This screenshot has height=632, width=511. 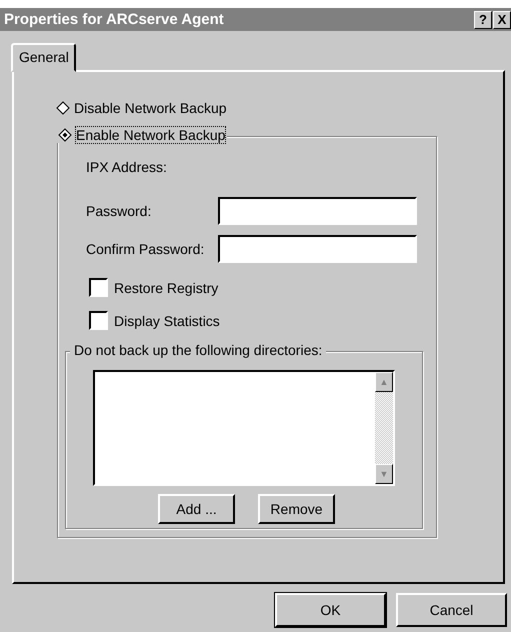 What do you see at coordinates (119, 211) in the screenshot?
I see `field-label: Password:` at bounding box center [119, 211].